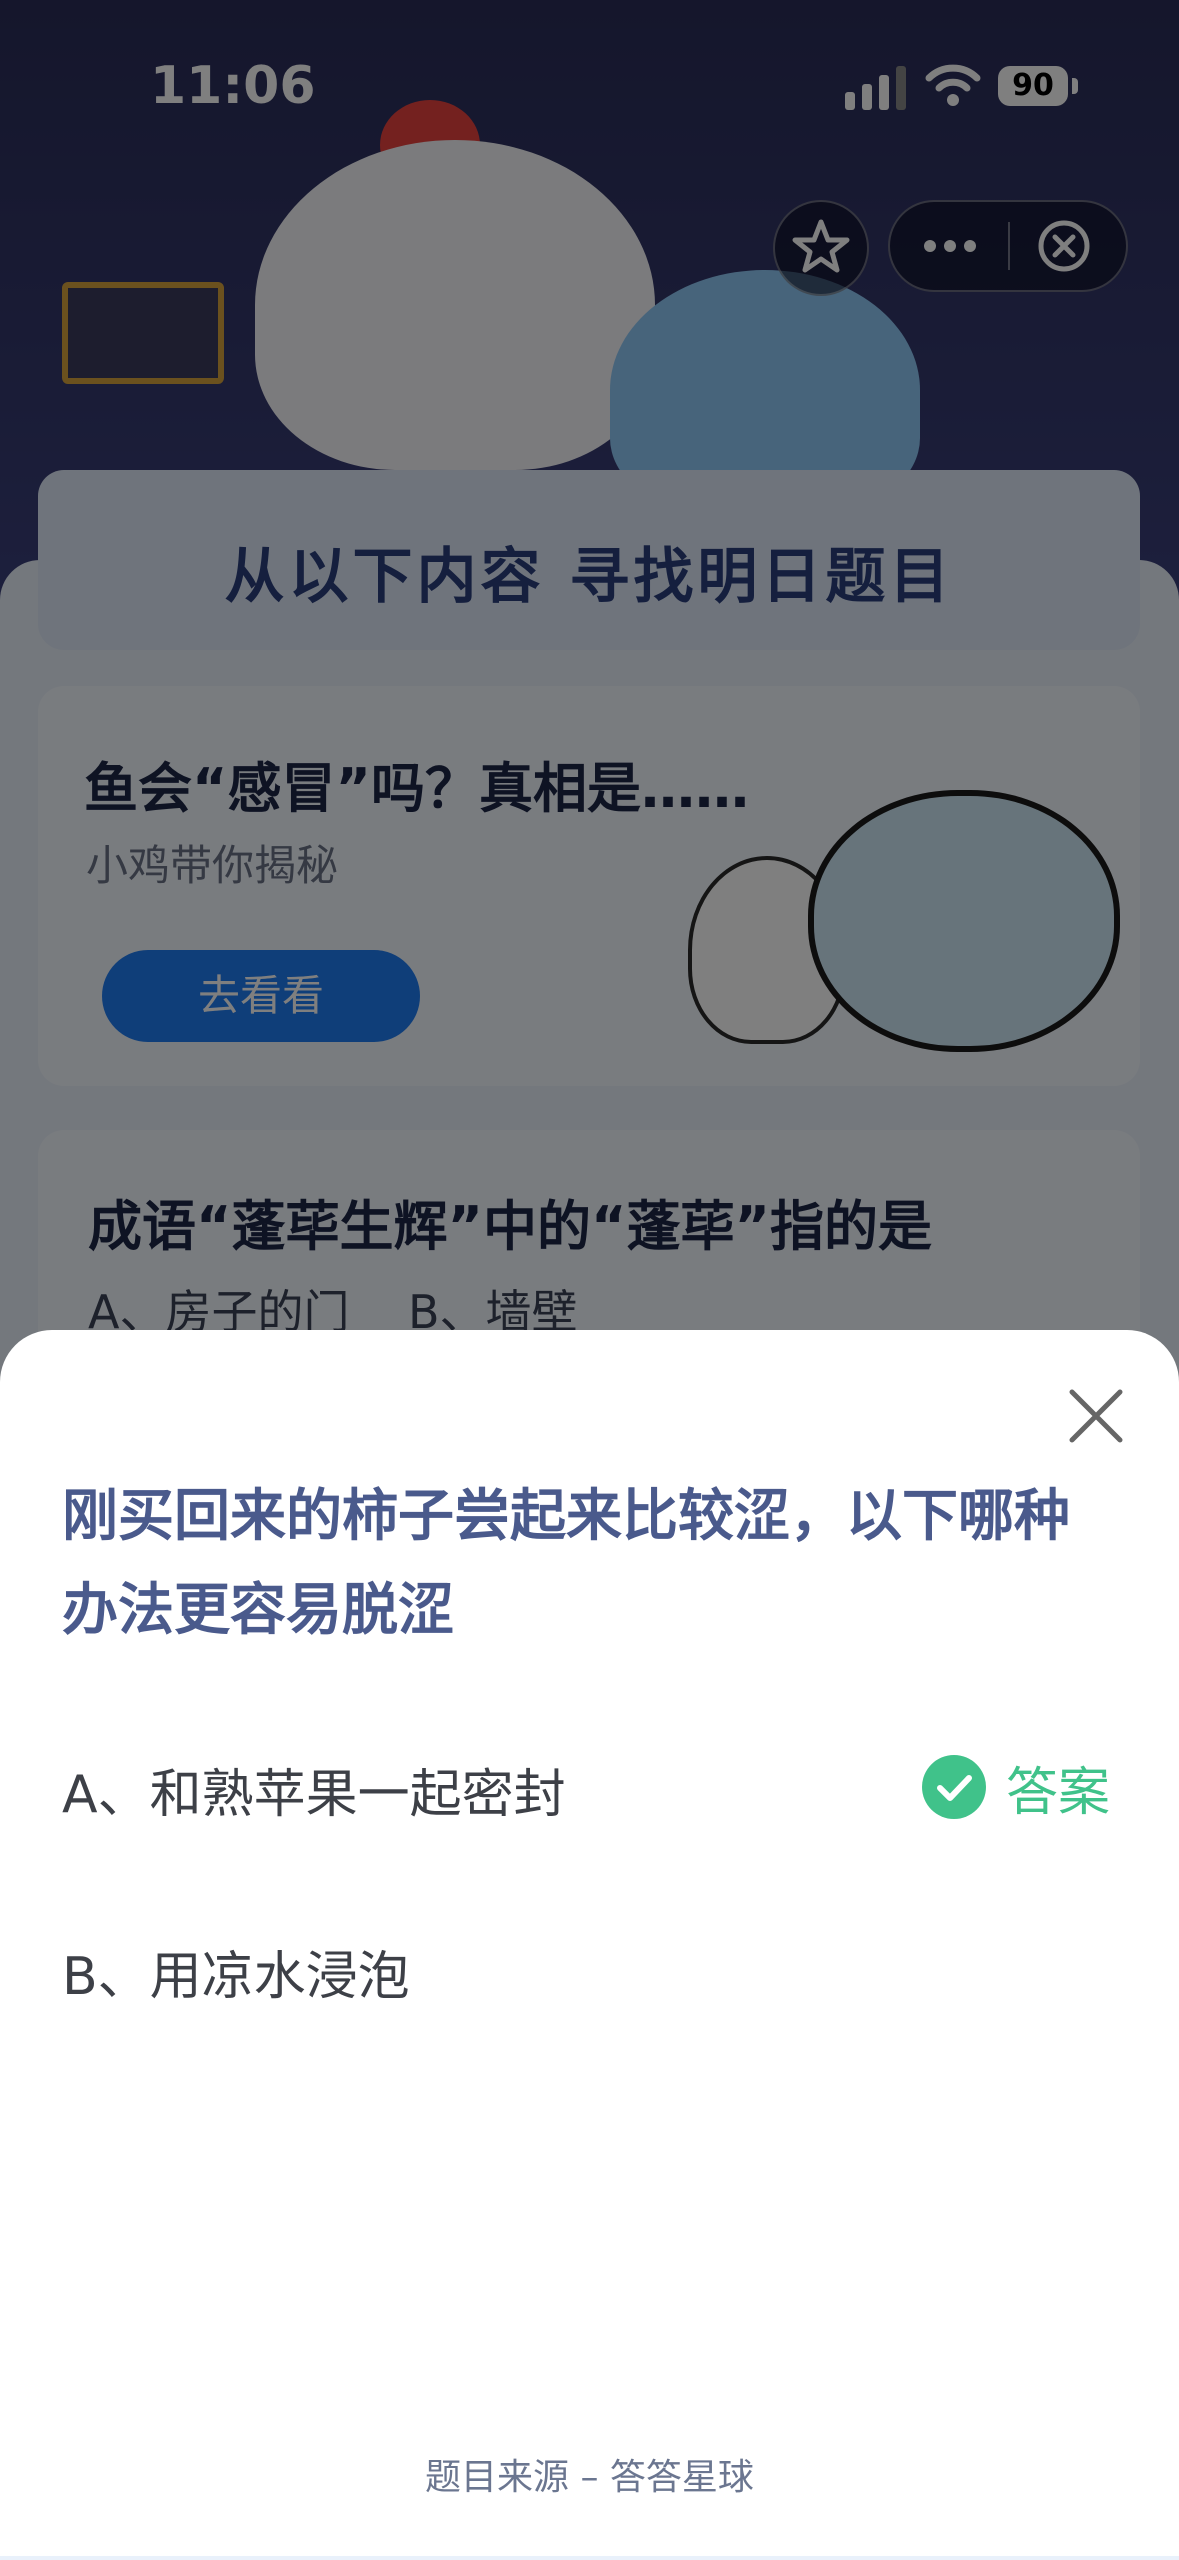 The image size is (1179, 2560). Describe the element at coordinates (954, 1787) in the screenshot. I see `check-icon` at that location.